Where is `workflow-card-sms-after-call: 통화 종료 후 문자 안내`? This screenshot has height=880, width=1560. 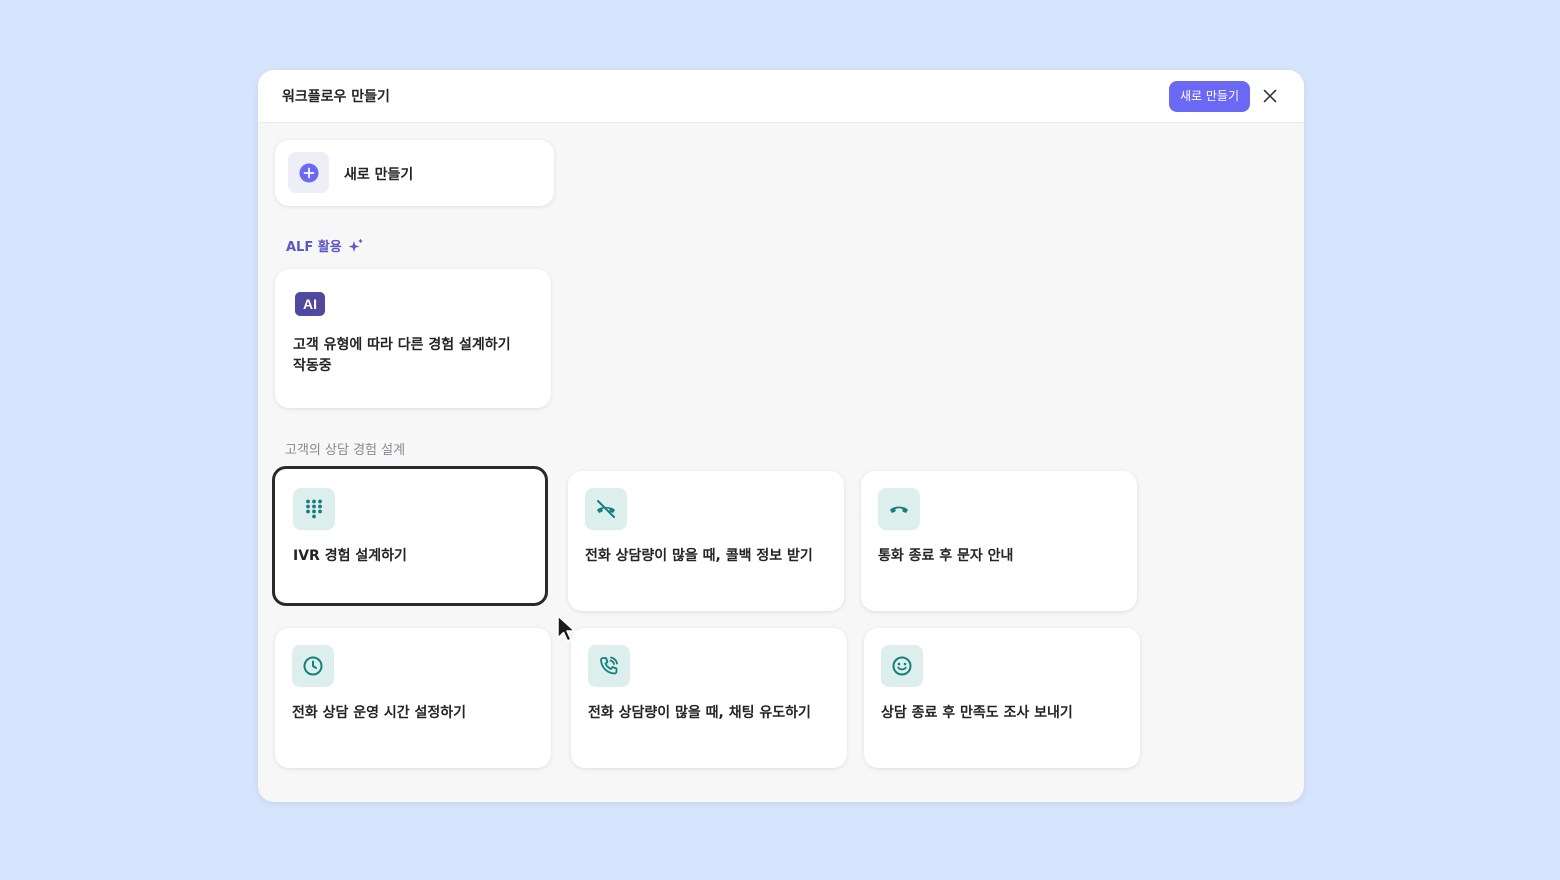 workflow-card-sms-after-call: 통화 종료 후 문자 안내 is located at coordinates (999, 541).